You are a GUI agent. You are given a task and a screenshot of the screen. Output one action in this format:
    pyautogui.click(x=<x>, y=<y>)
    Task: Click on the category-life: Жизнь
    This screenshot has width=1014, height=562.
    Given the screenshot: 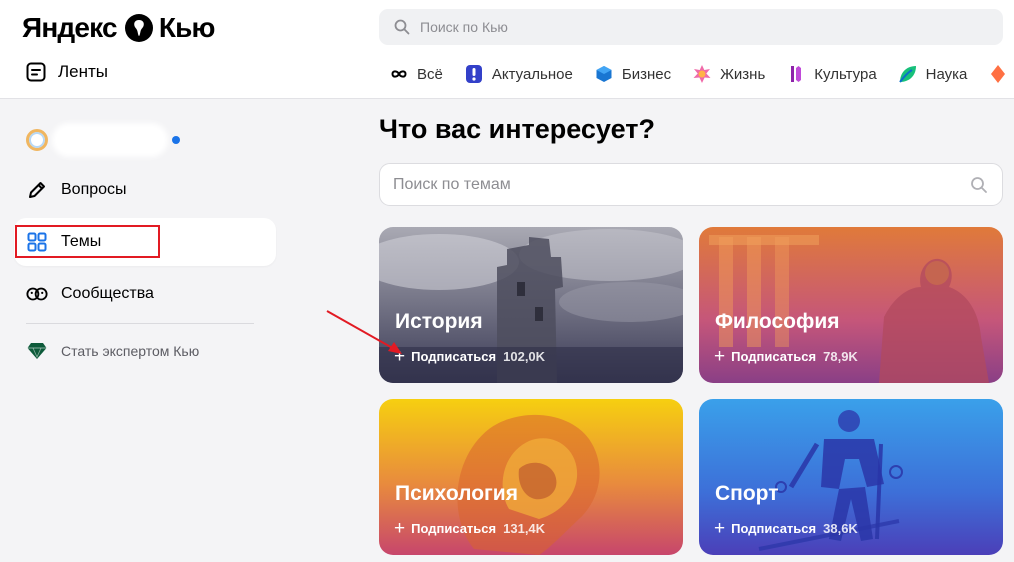 What is the action you would take?
    pyautogui.click(x=728, y=74)
    